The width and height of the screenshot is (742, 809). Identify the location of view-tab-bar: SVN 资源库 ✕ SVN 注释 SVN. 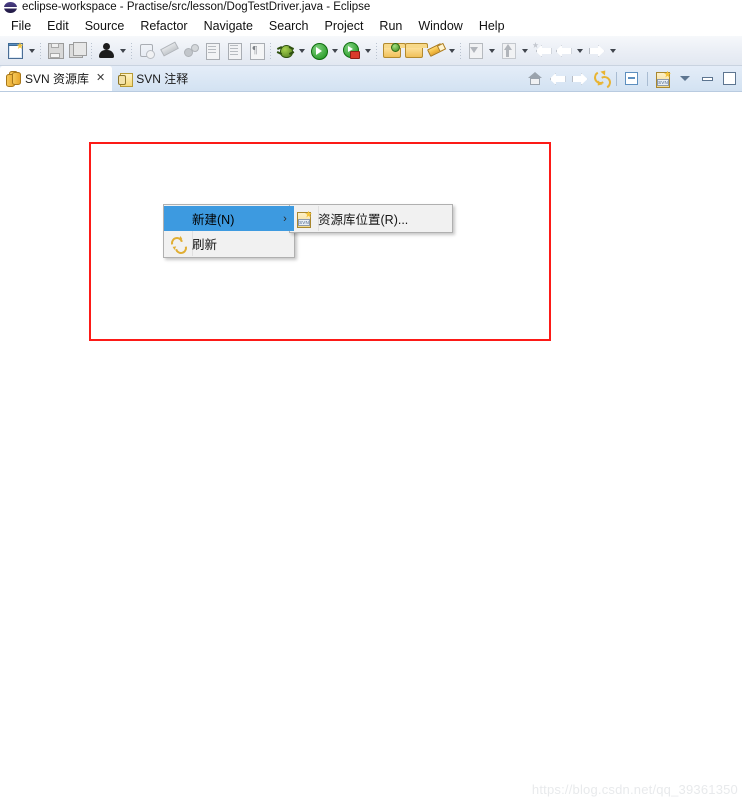
(371, 79).